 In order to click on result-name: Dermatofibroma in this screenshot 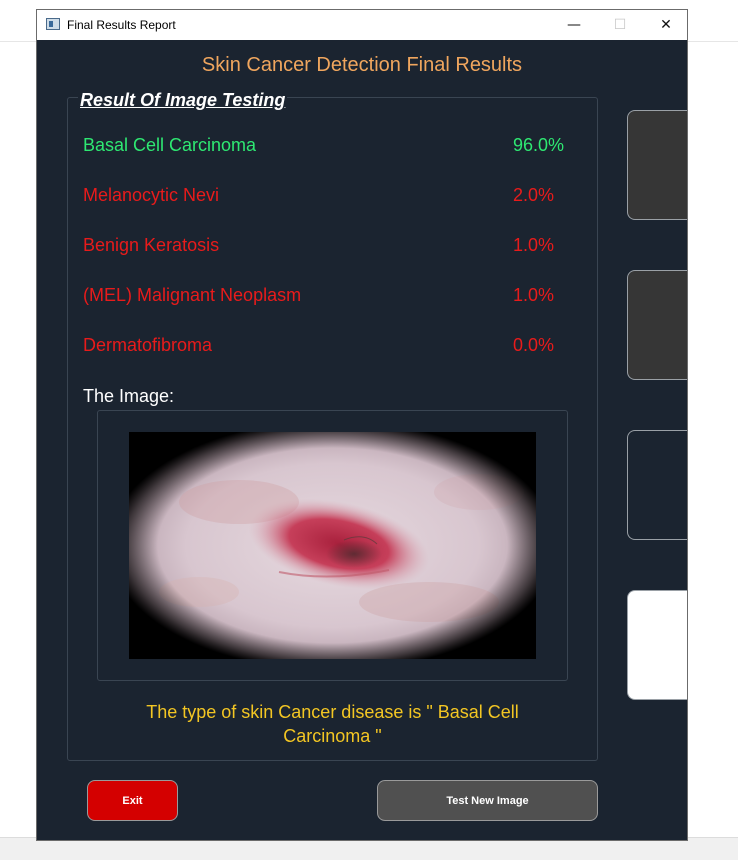, I will do `click(148, 345)`.